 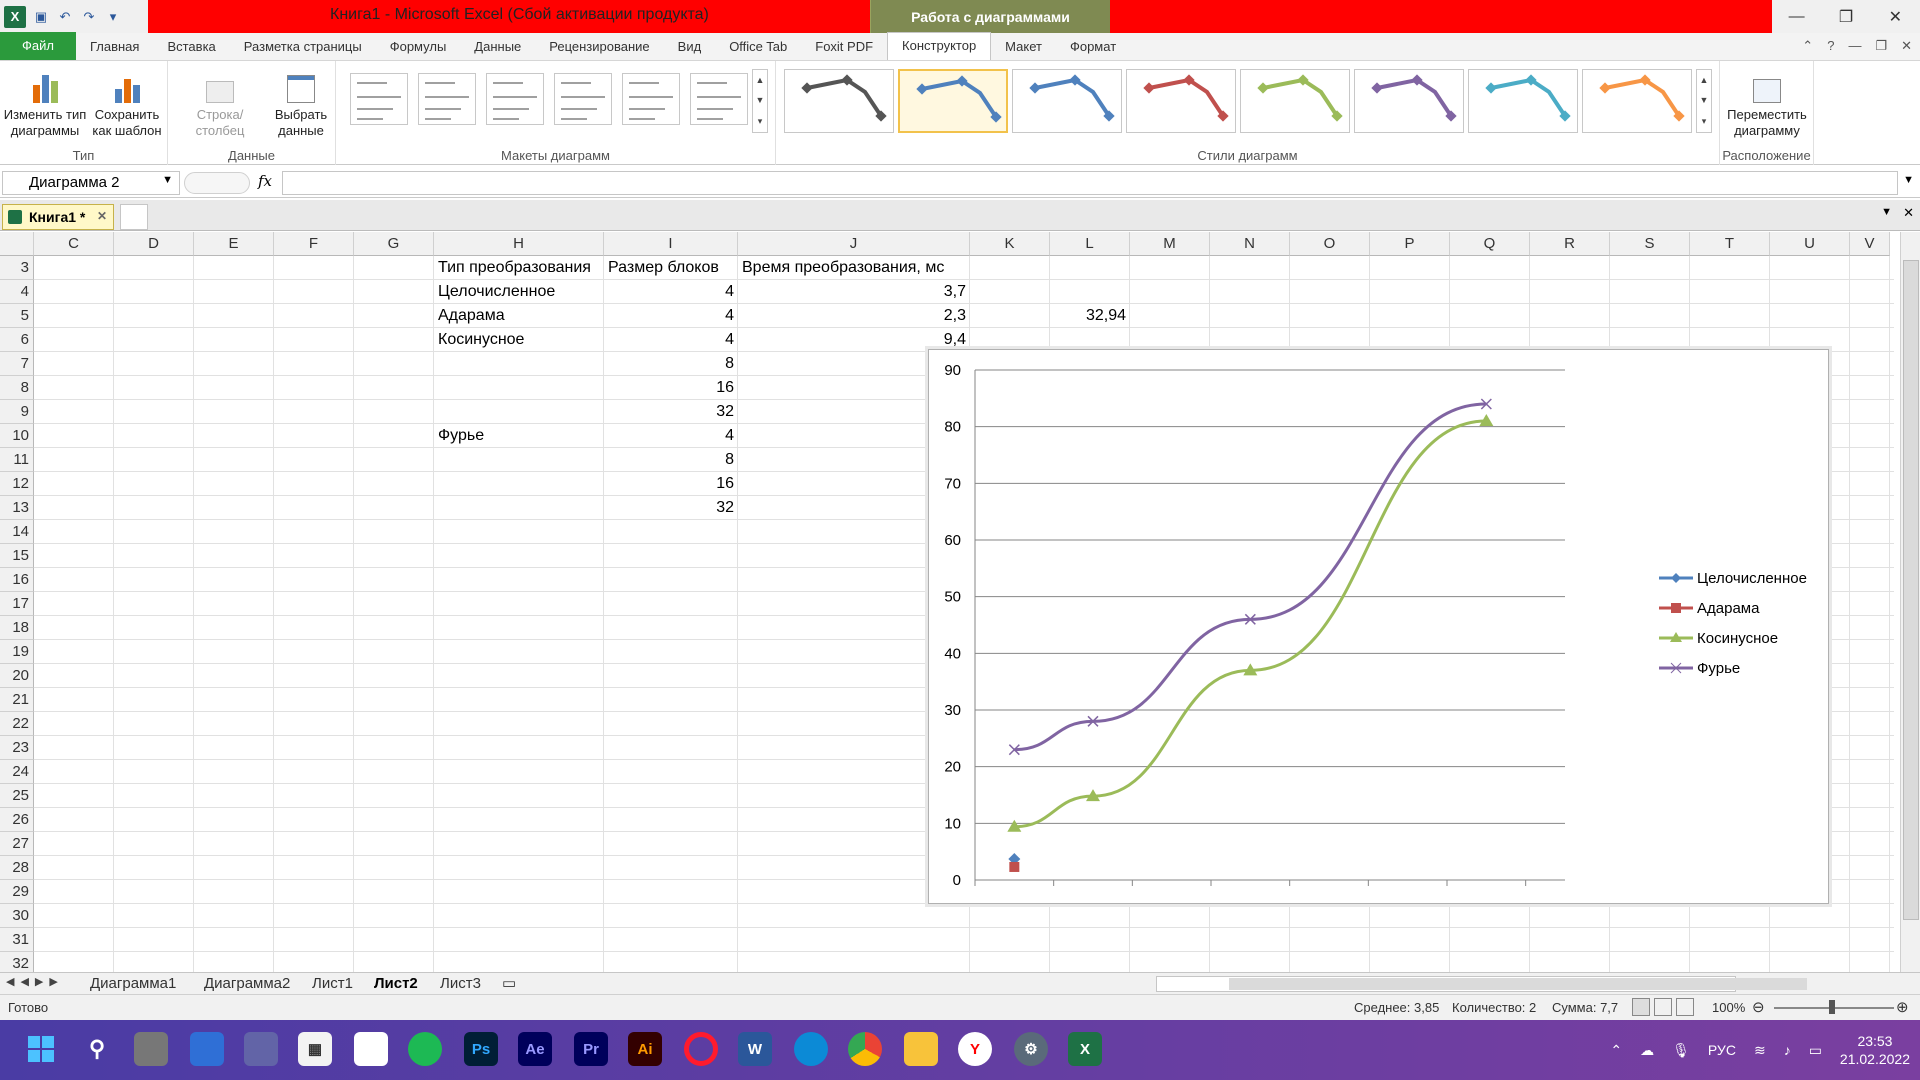 I want to click on word-icon: W, so click(x=755, y=1049).